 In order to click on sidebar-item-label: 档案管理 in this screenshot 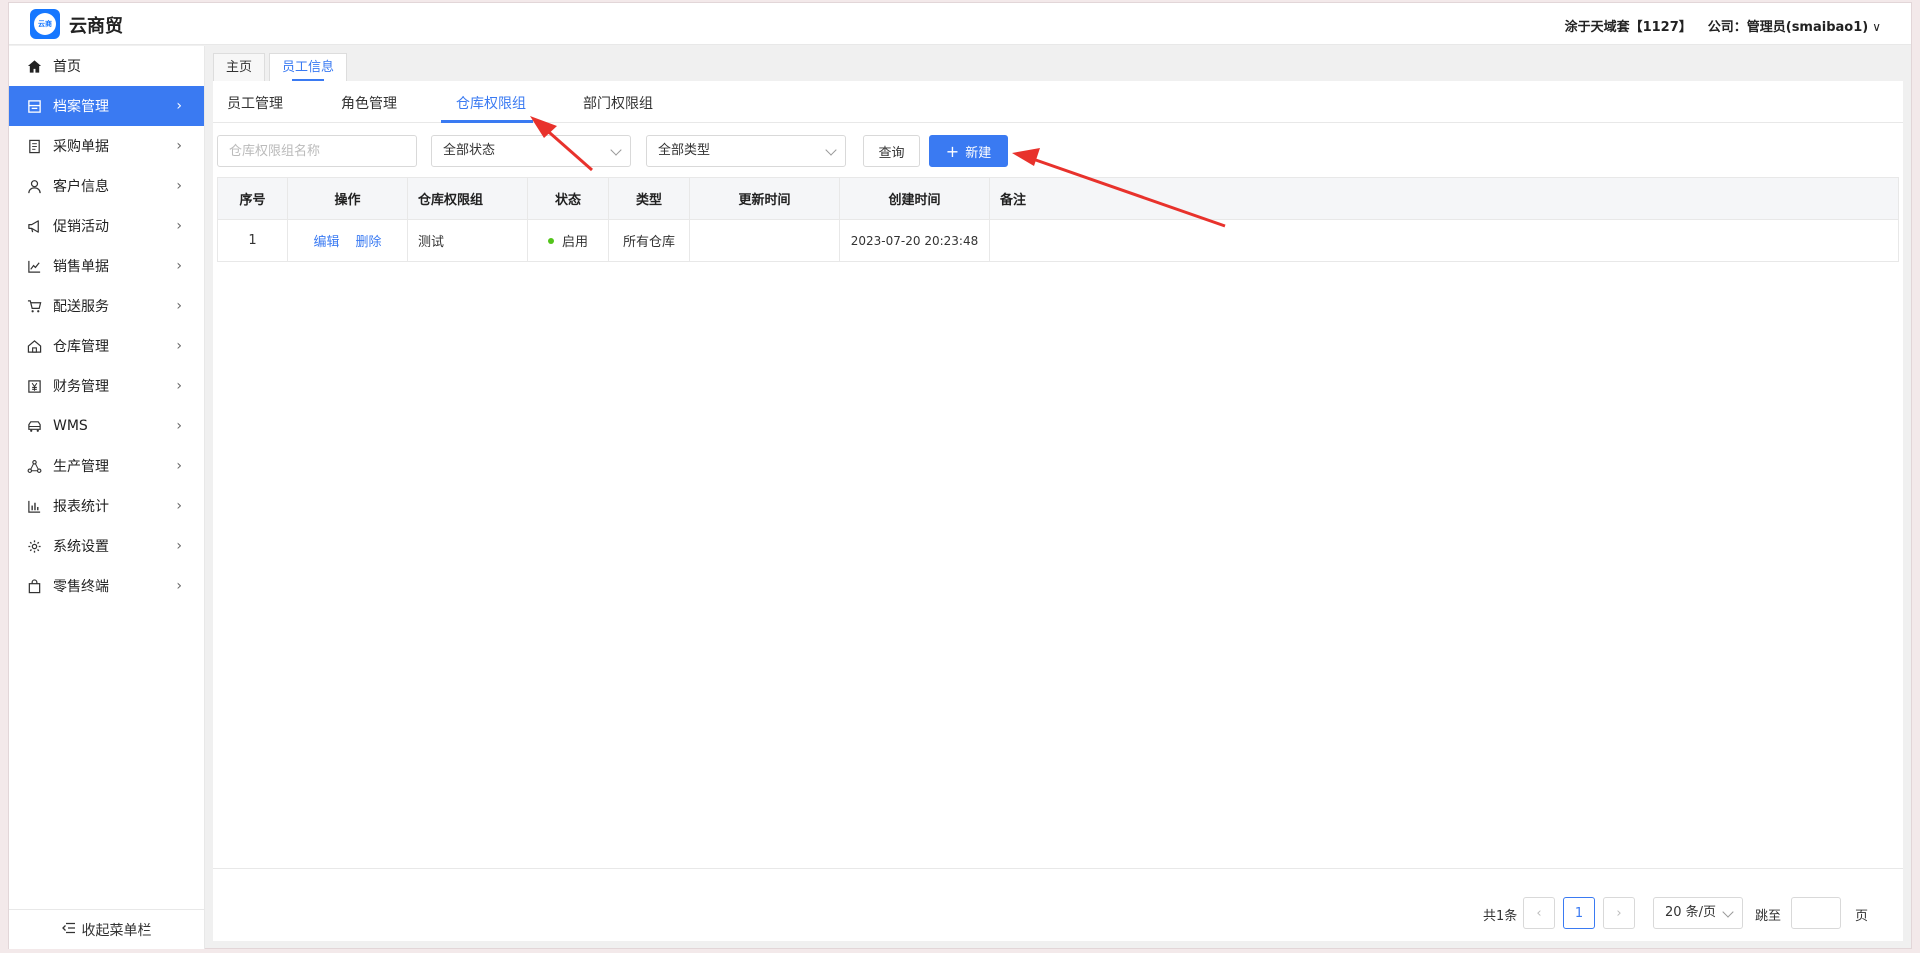, I will do `click(81, 107)`.